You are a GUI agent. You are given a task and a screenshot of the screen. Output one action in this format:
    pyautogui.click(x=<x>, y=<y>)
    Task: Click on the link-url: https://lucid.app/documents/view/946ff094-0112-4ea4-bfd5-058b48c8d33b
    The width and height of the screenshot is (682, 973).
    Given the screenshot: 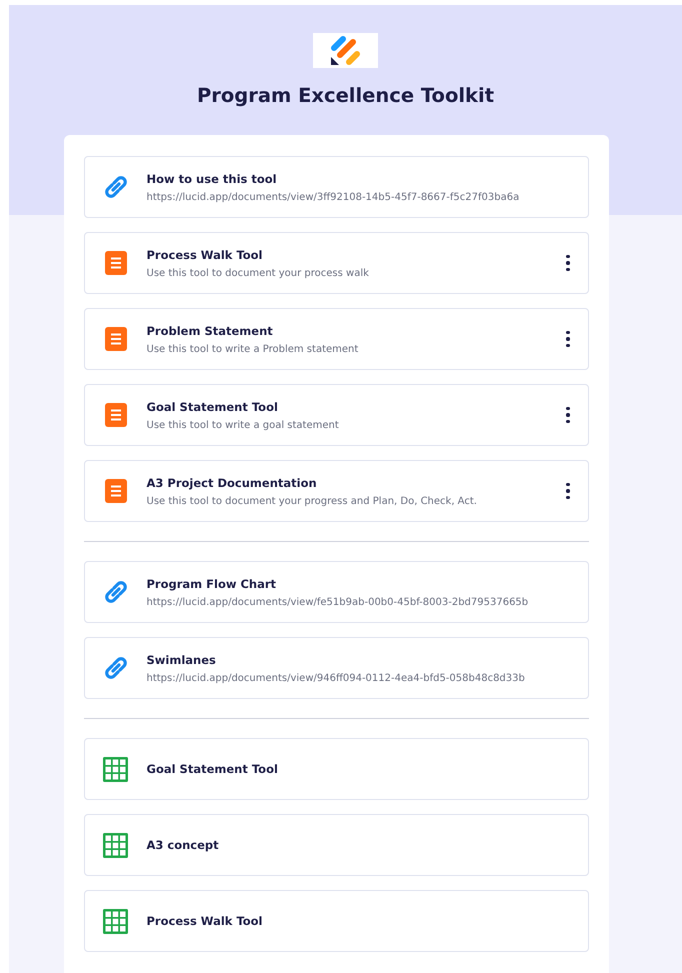 What is the action you would take?
    pyautogui.click(x=336, y=678)
    